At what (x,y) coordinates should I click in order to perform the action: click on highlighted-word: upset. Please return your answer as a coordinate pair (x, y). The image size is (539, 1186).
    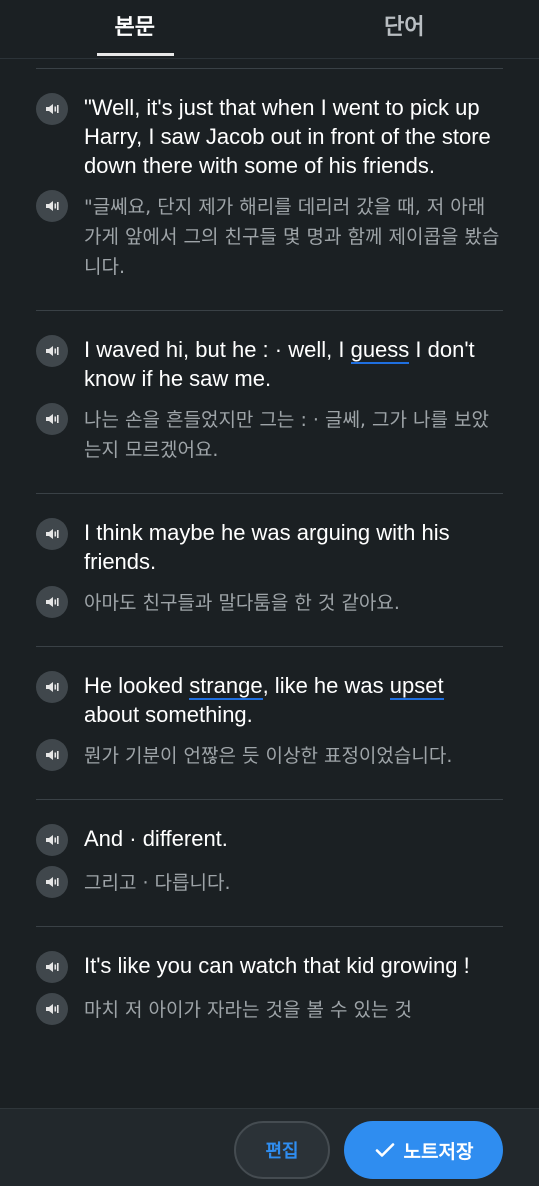
    Looking at the image, I should click on (416, 686).